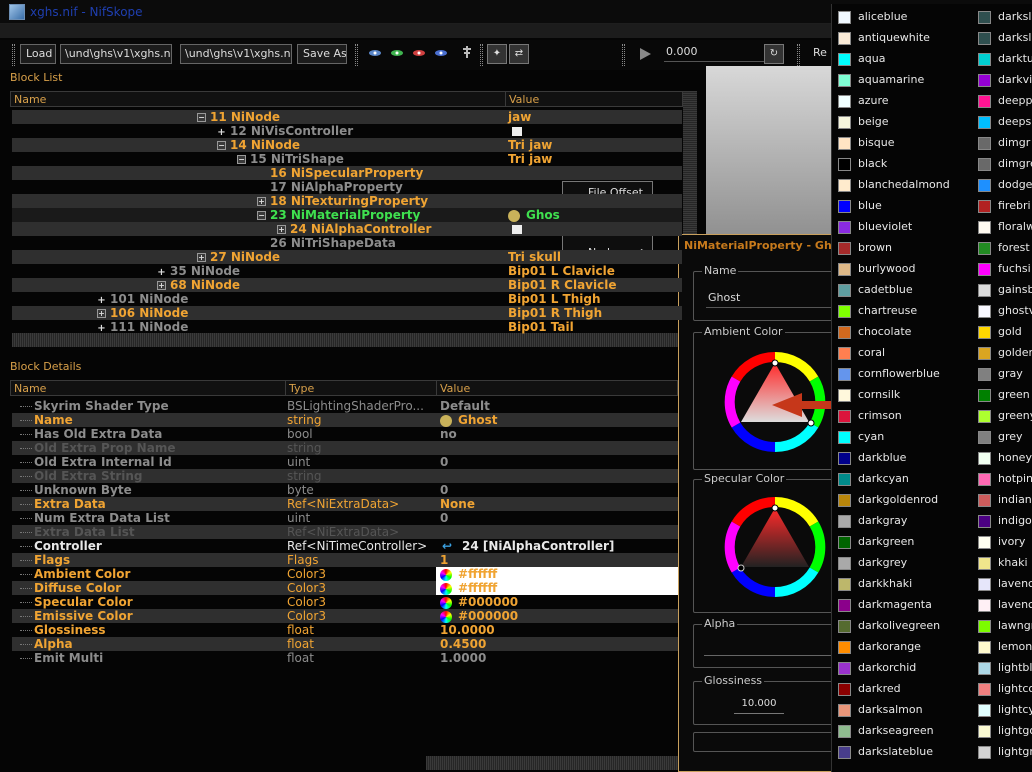 This screenshot has height=772, width=1032. I want to click on color-item-darkslategrey: darksl, so click(1002, 38).